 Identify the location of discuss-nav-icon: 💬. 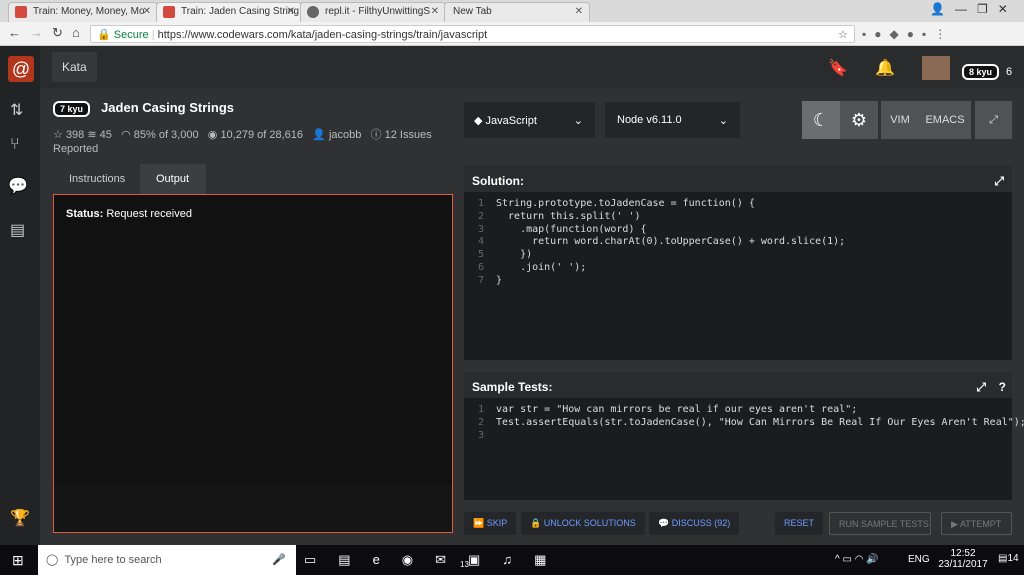
(18, 186).